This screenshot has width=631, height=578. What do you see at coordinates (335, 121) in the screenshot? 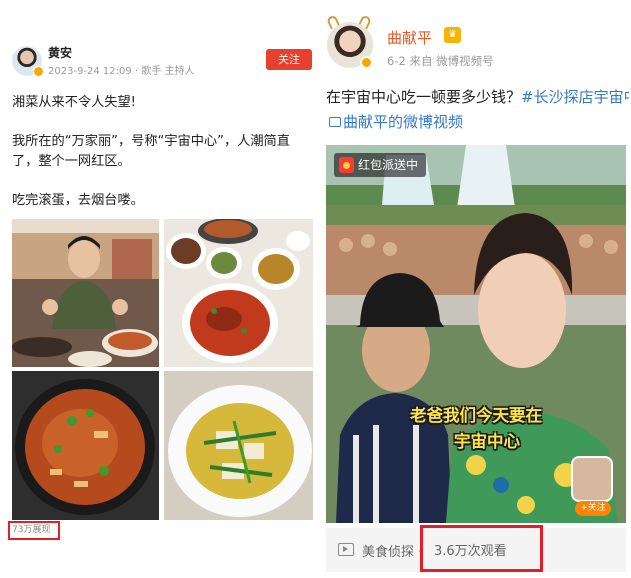
I see `video-link-icon` at bounding box center [335, 121].